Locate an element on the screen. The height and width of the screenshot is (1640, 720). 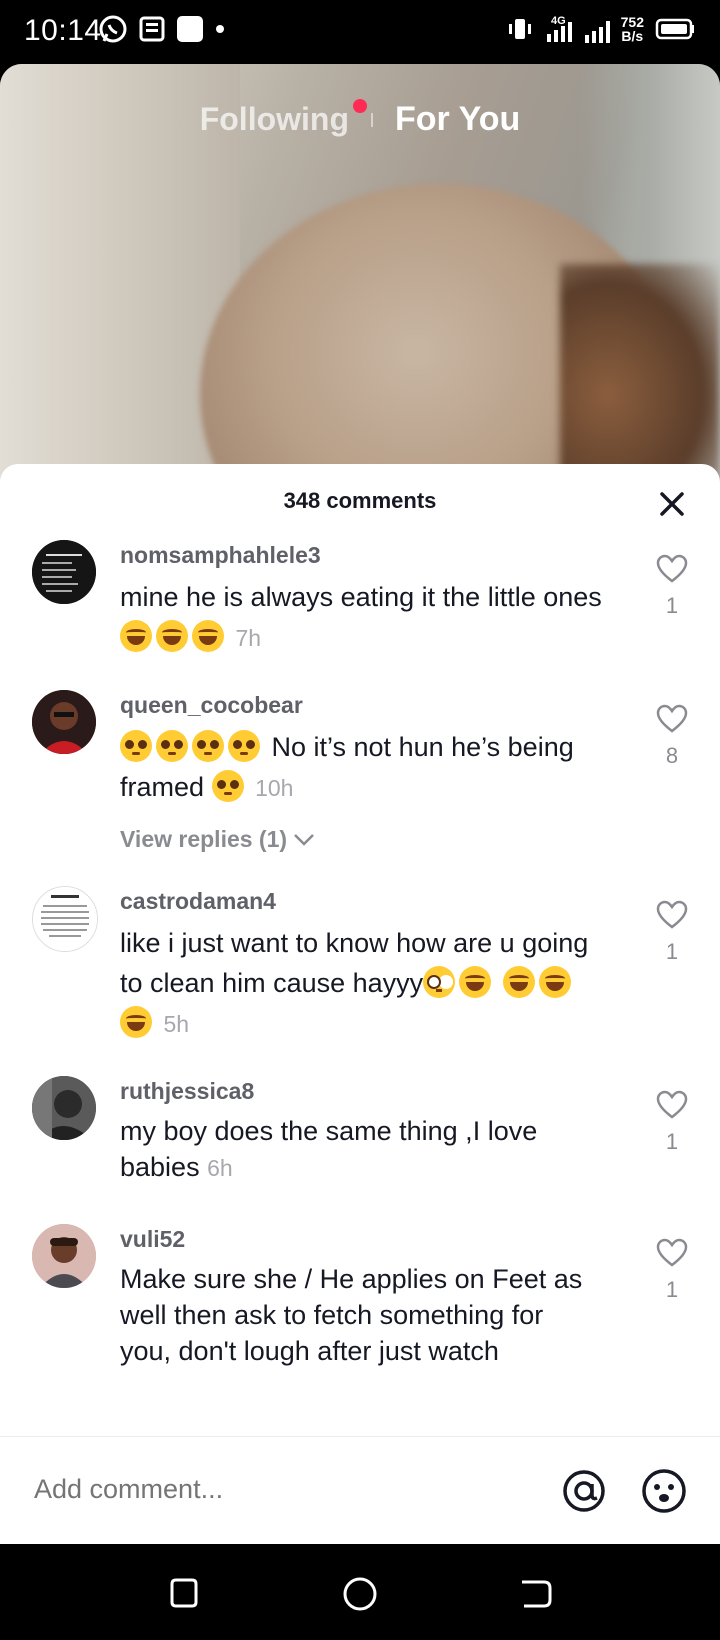
home-button is located at coordinates (360, 1594).